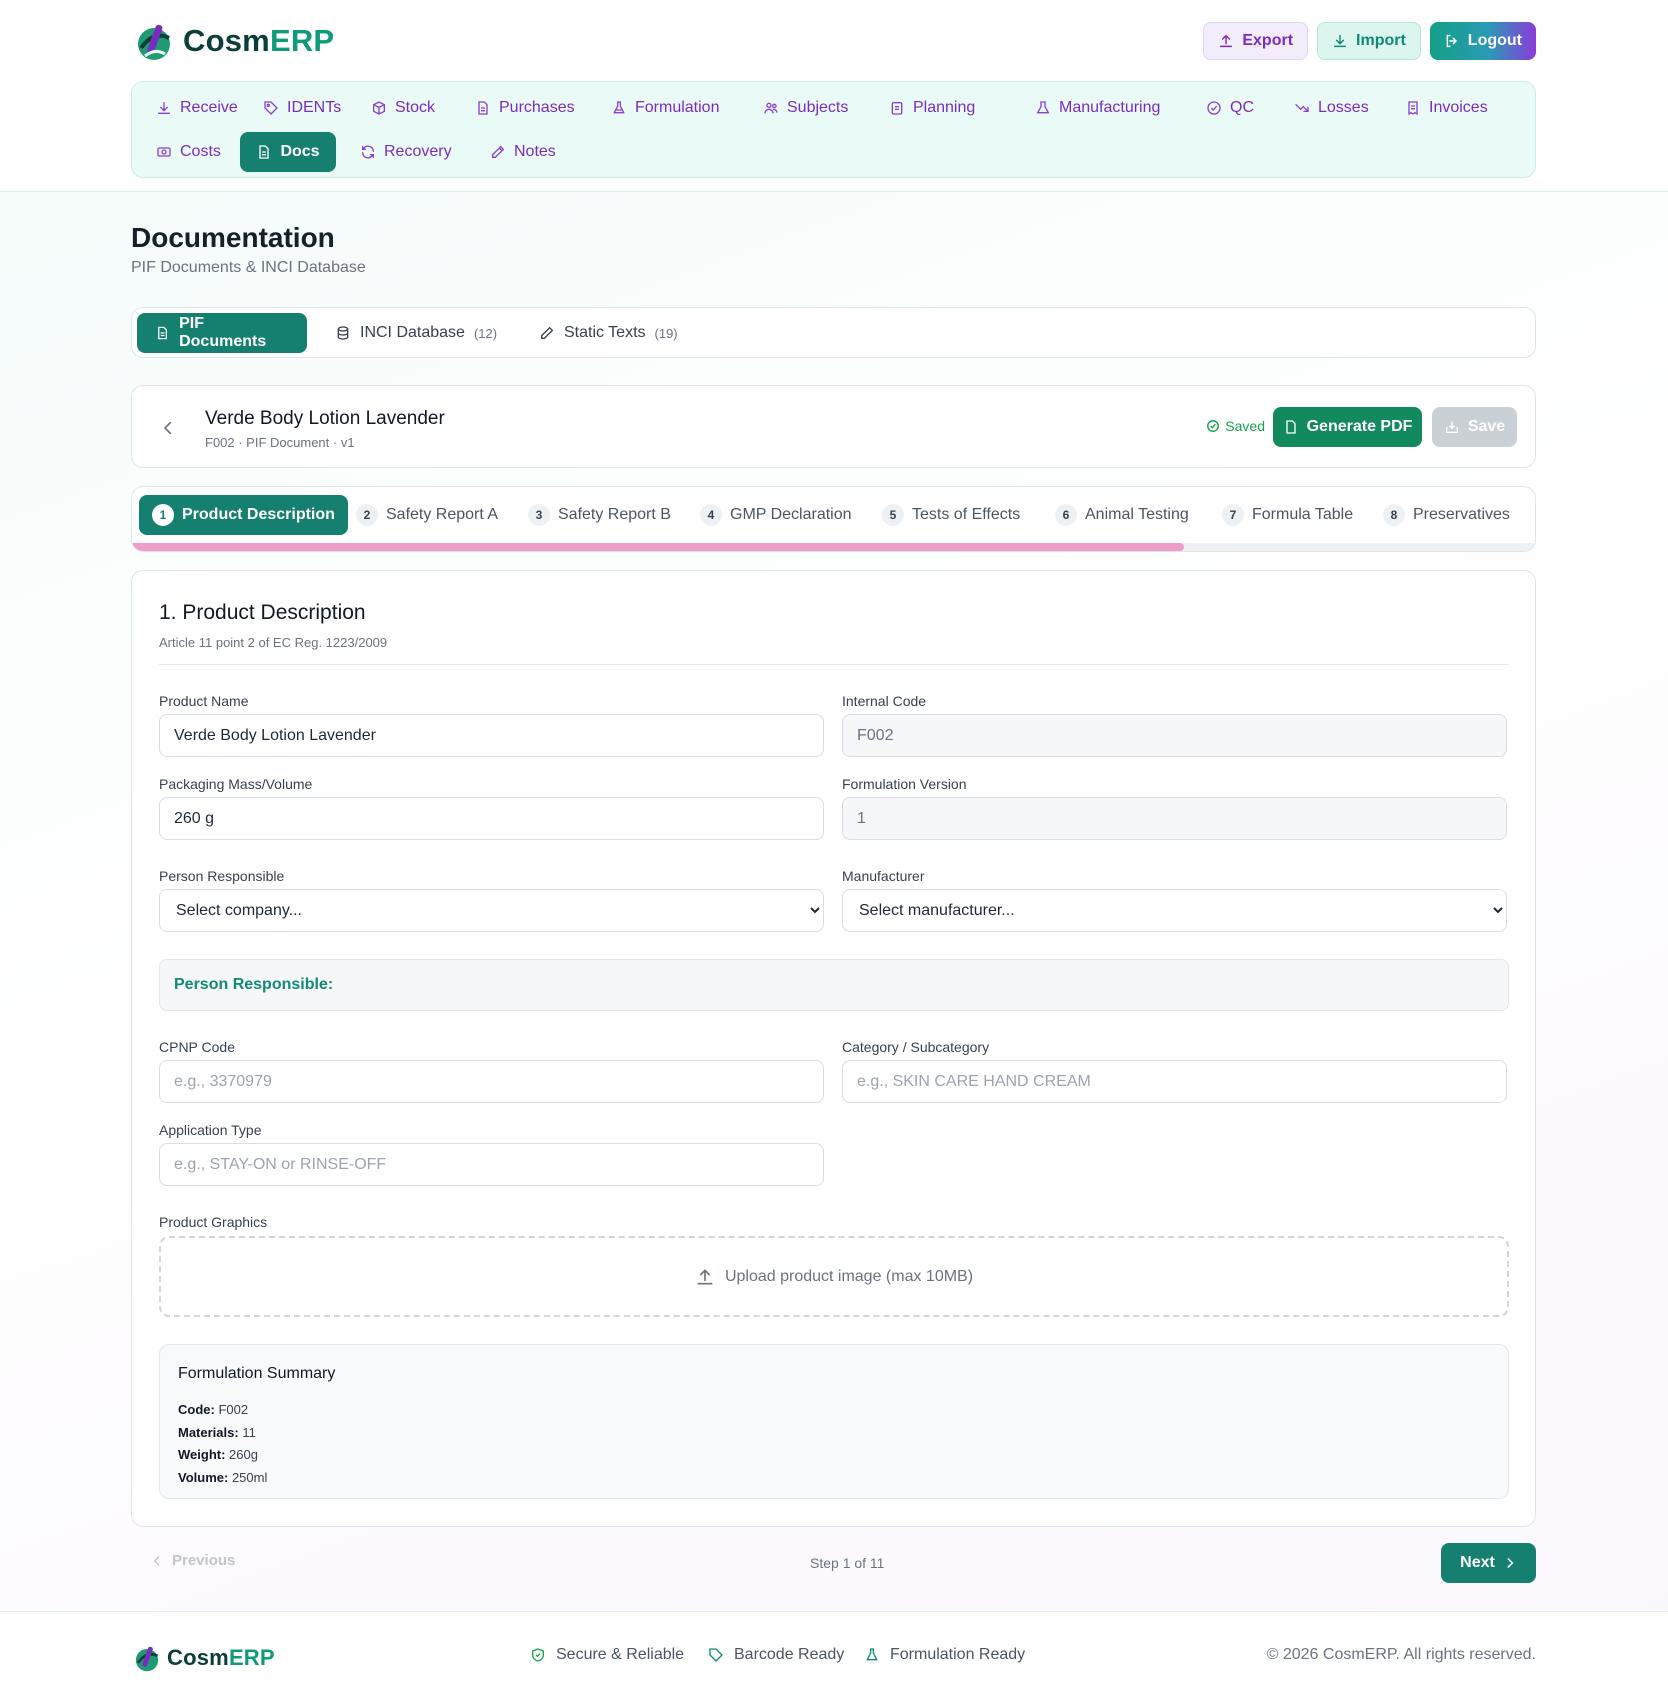 Image resolution: width=1668 pixels, height=1700 pixels. What do you see at coordinates (665, 108) in the screenshot?
I see `nav-item-formulation: Formulation` at bounding box center [665, 108].